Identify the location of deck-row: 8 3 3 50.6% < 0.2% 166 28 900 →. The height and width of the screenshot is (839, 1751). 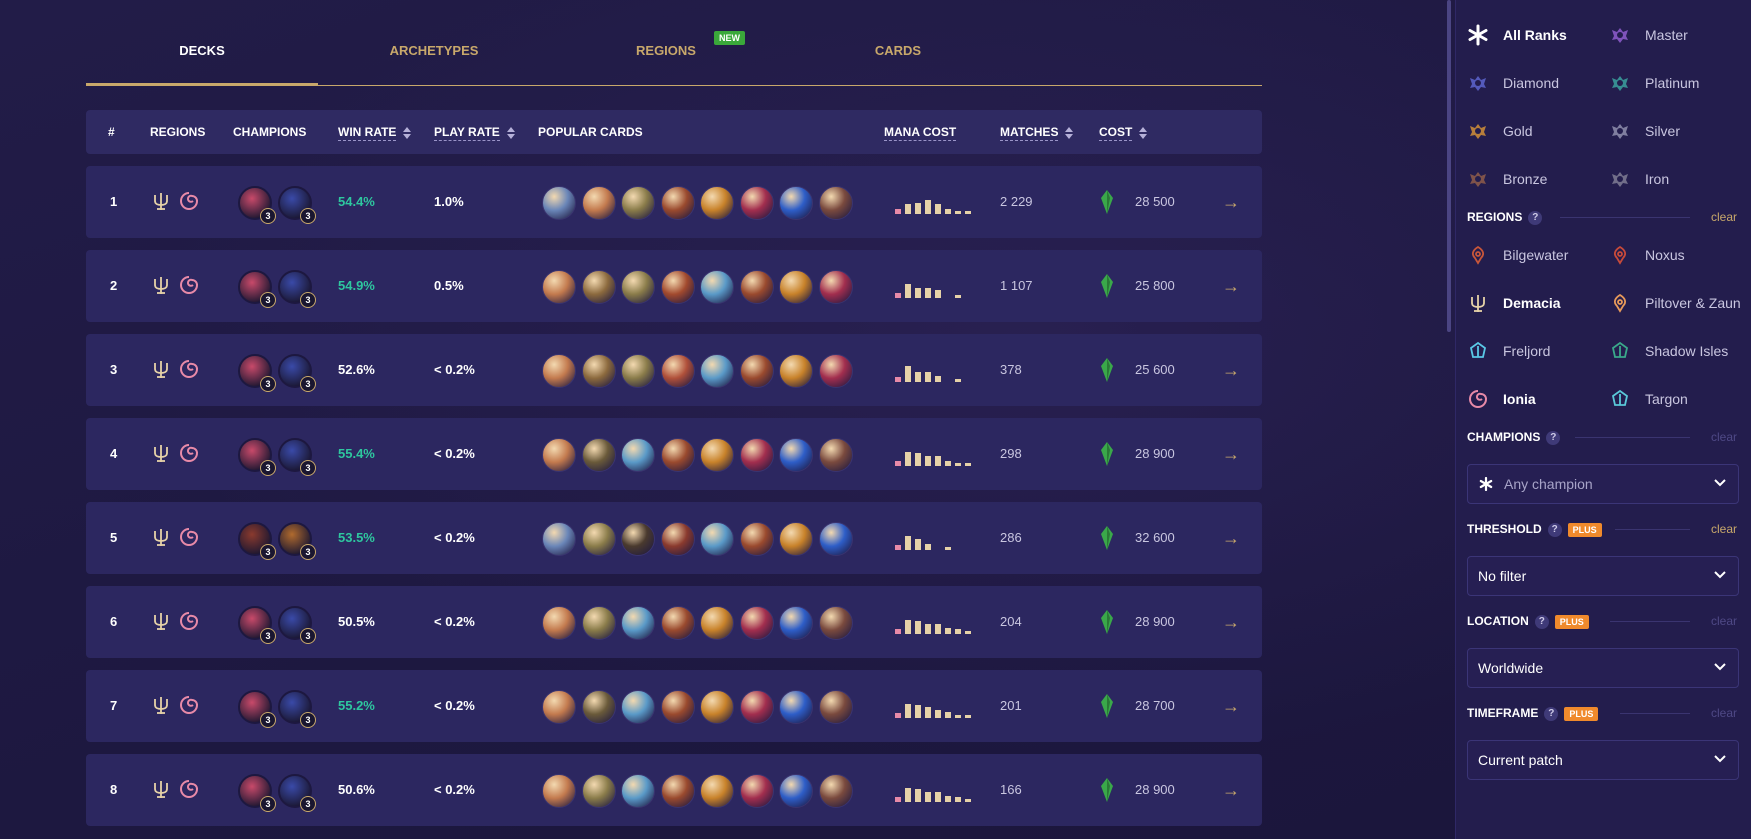
(674, 790).